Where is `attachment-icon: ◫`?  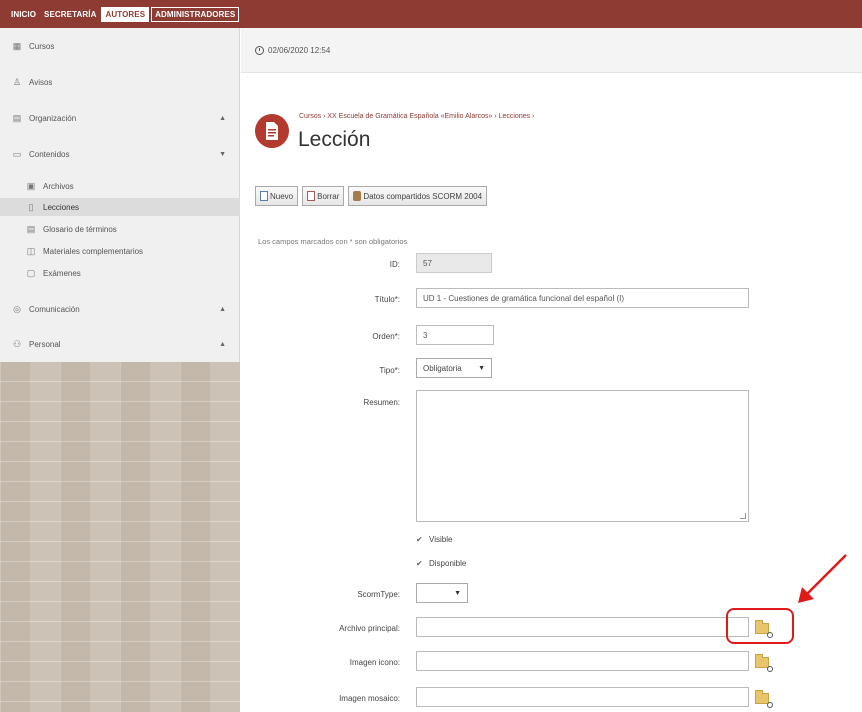
attachment-icon: ◫ is located at coordinates (31, 251).